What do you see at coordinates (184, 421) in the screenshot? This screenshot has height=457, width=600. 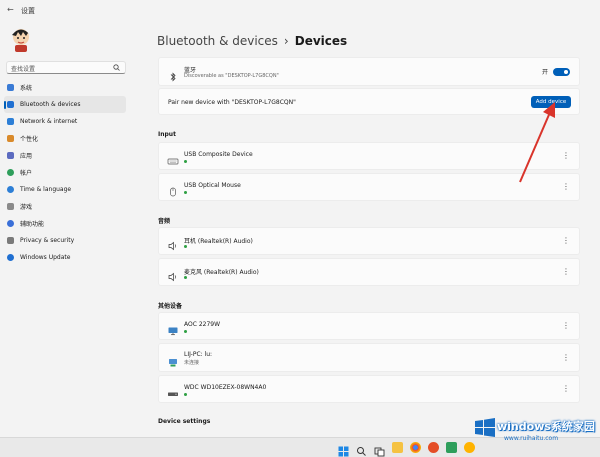 I see `section-device-settings: Device settings` at bounding box center [184, 421].